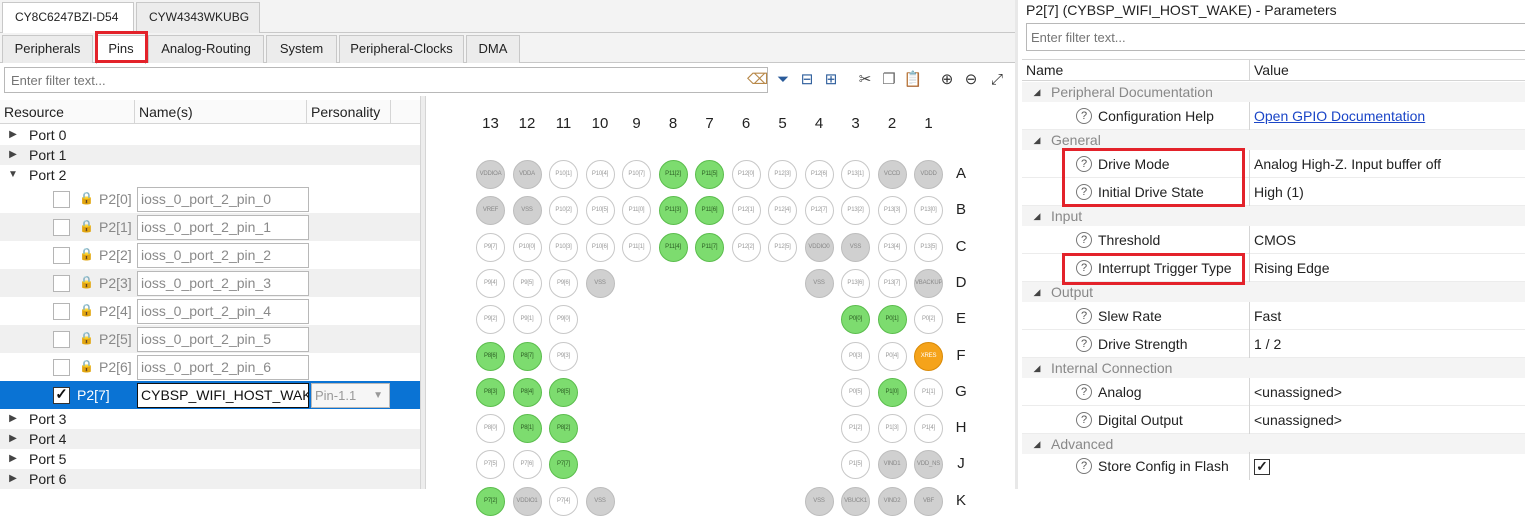 The image size is (1525, 516). Describe the element at coordinates (527, 283) in the screenshot. I see `pin-ball: P9[5]` at that location.